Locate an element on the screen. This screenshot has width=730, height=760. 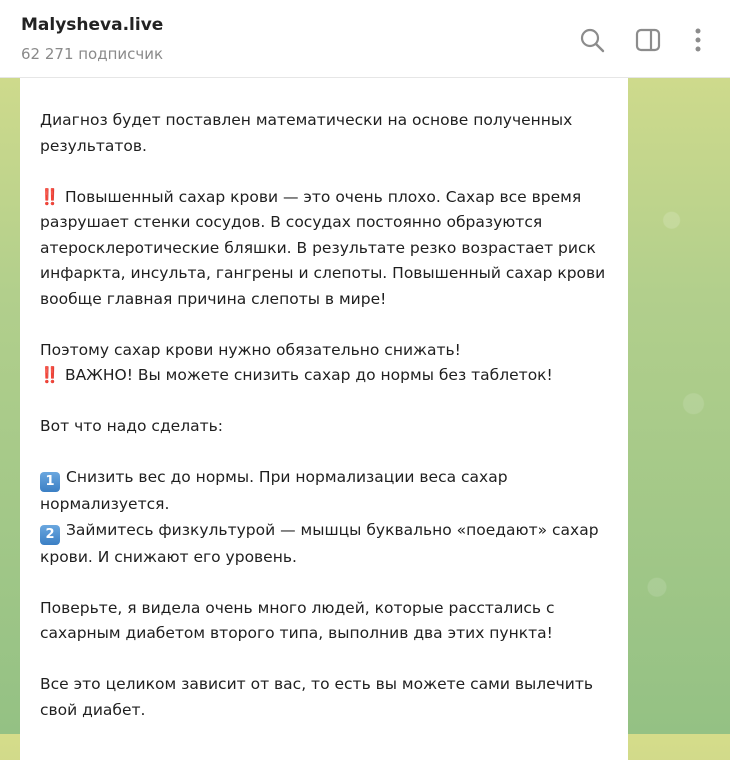
keycap-one-icon: 1 is located at coordinates (50, 482).